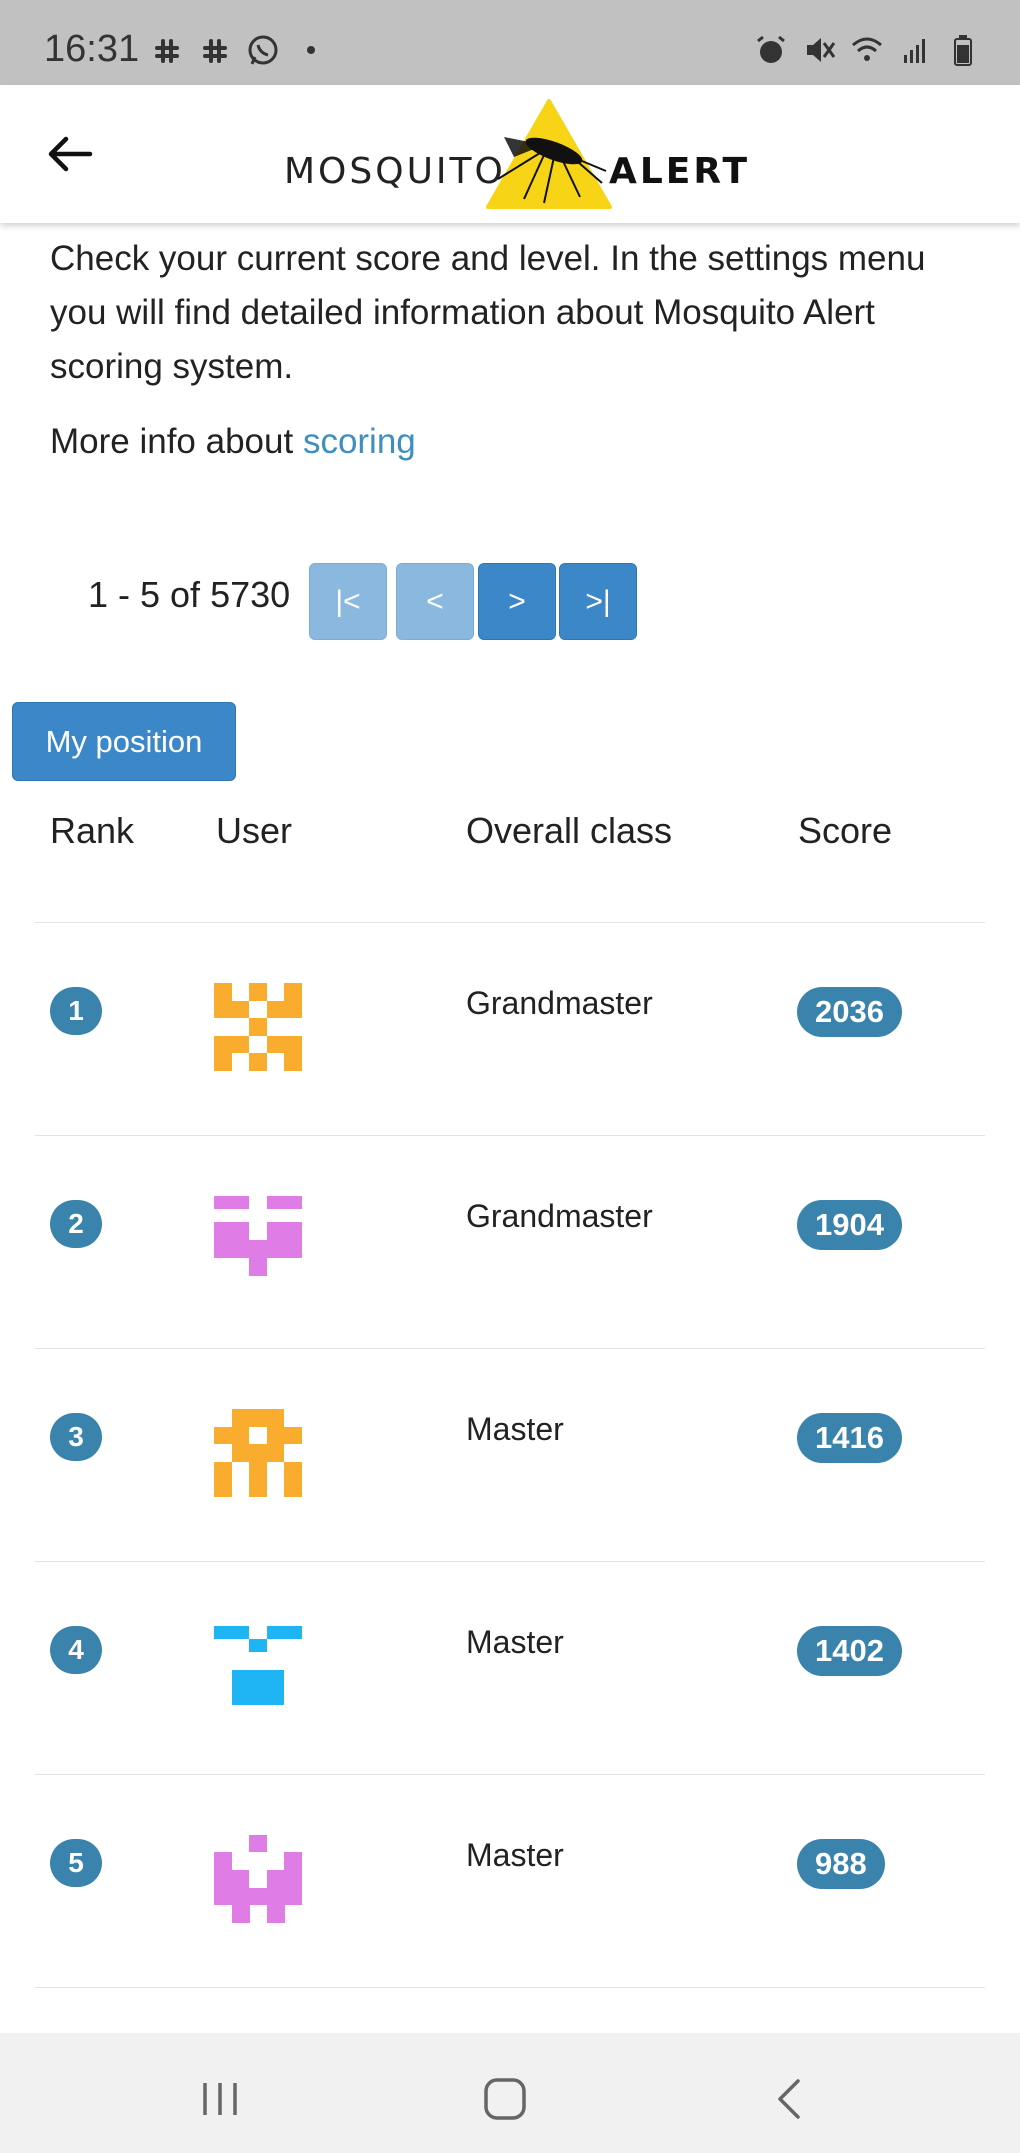  Describe the element at coordinates (849, 1012) in the screenshot. I see `score-badge: 2036` at that location.